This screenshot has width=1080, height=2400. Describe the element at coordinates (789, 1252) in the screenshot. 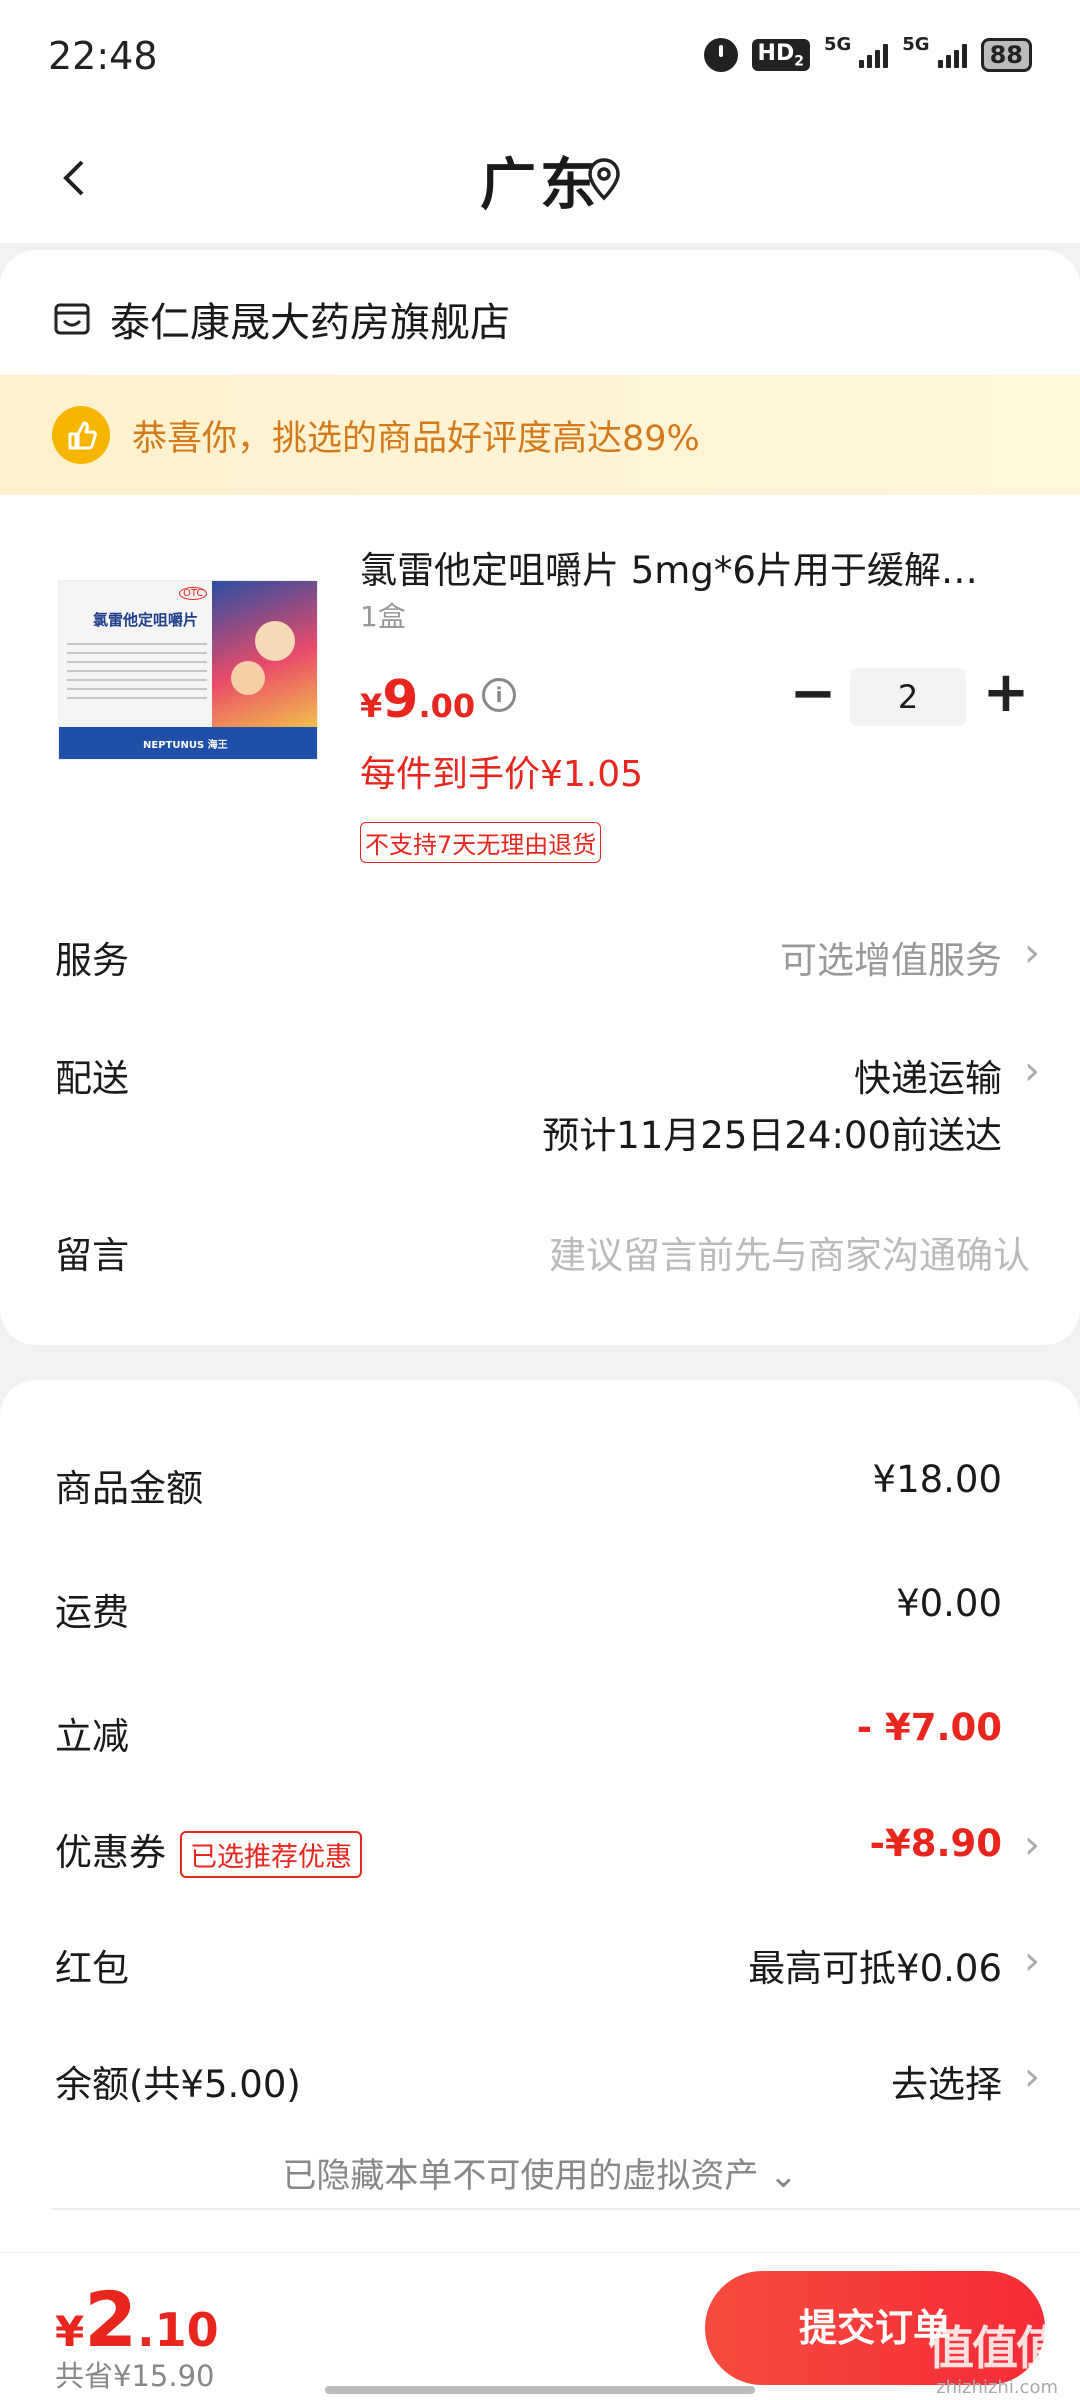

I see `message-input: 建议留言前先与商家沟通确认` at that location.